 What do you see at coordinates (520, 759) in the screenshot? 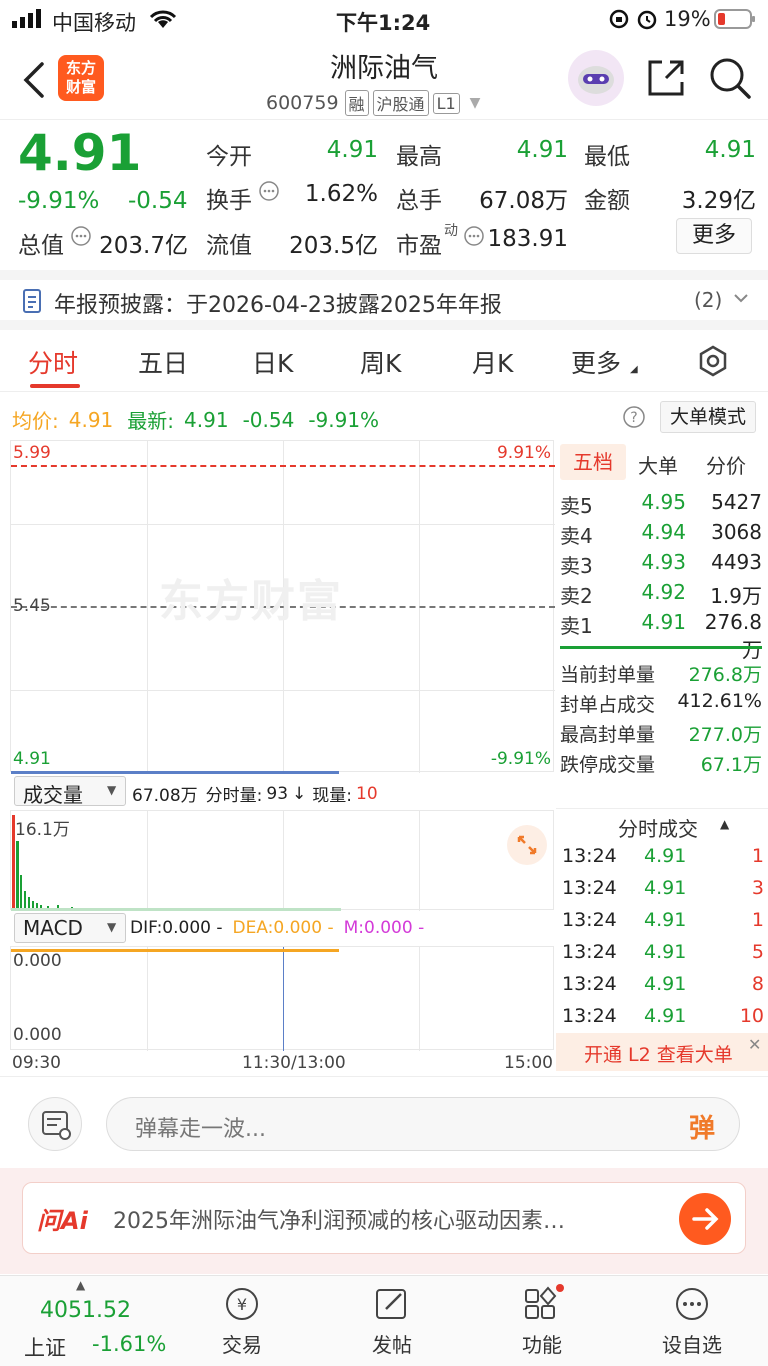
I see `pct-label-bottom: -9.91%` at bounding box center [520, 759].